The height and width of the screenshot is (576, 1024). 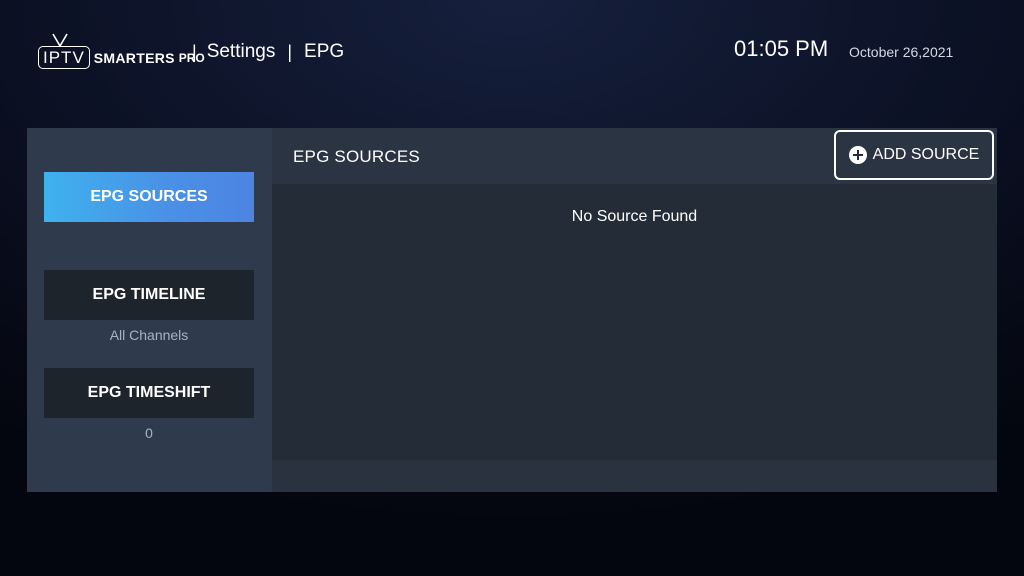 I want to click on logo-iptv-text: IPTV, so click(x=64, y=51).